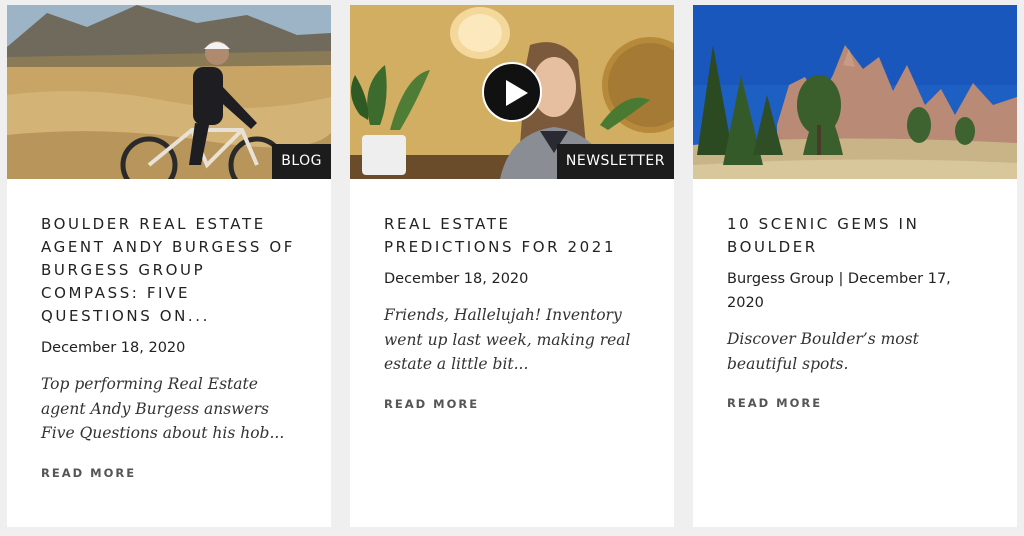  I want to click on post-author-date: Burgess Group | December 17, 2020, so click(839, 291).